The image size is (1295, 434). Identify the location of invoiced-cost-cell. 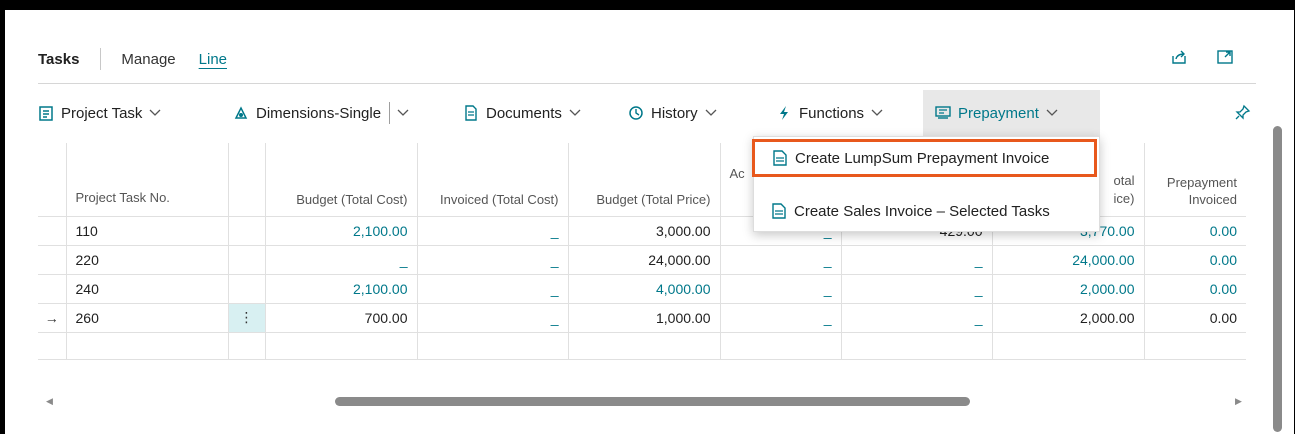
(493, 345).